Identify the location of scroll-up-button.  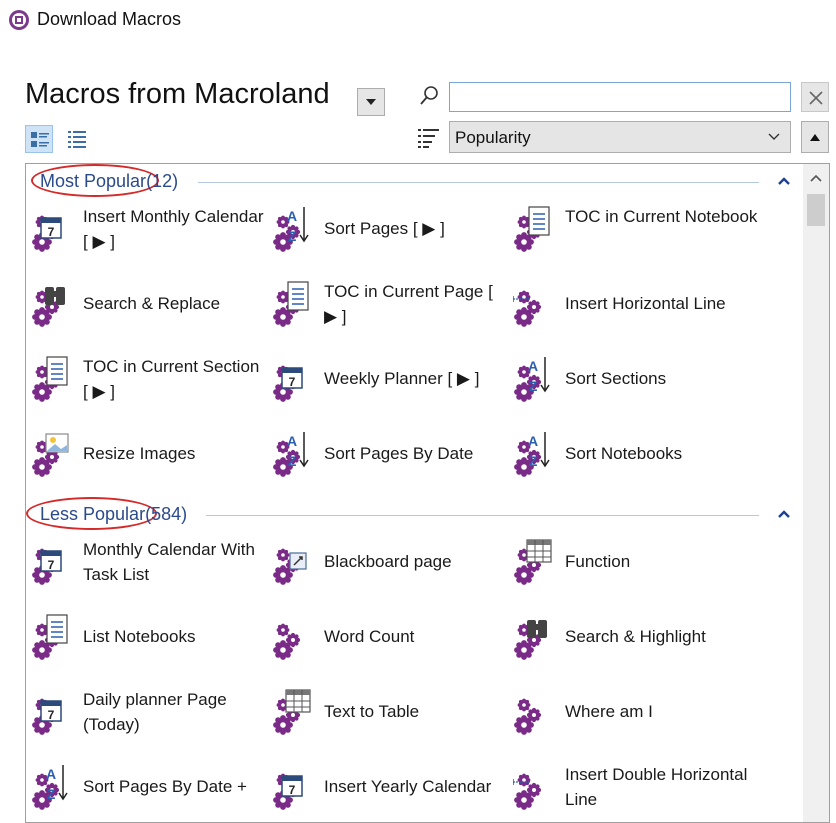
(816, 178).